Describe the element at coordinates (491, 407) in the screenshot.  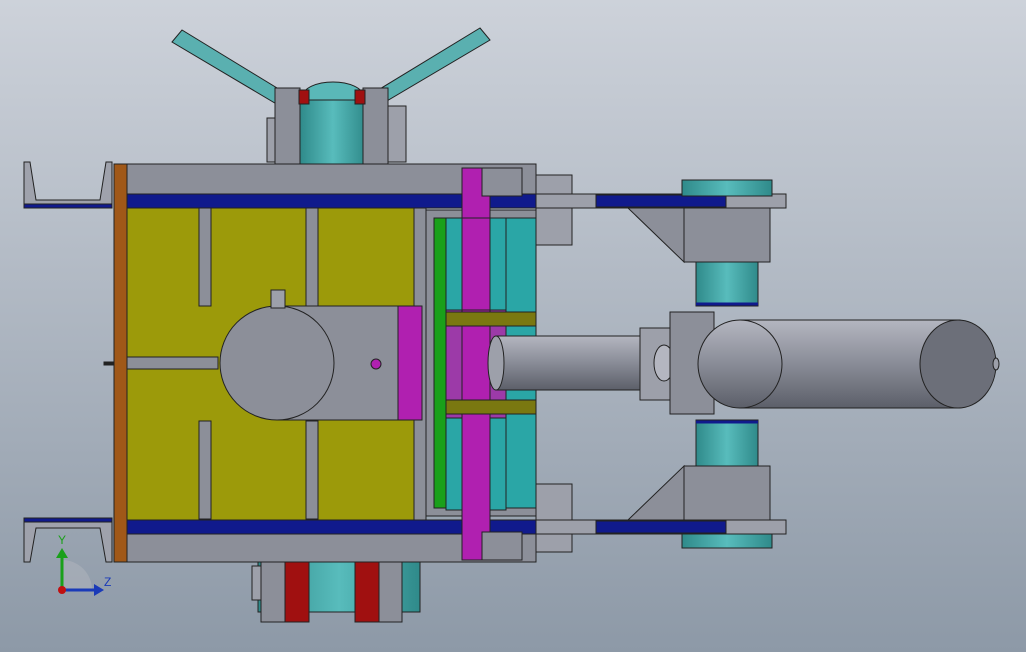
I see `olive-tab-lower` at that location.